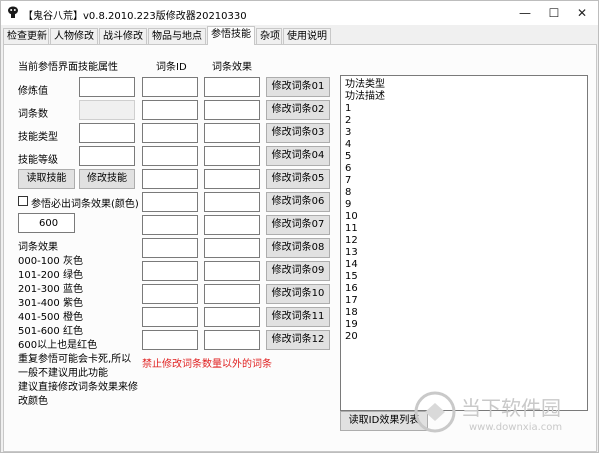  Describe the element at coordinates (298, 294) in the screenshot. I see `modify-entry-10-button: 修改词条10` at that location.